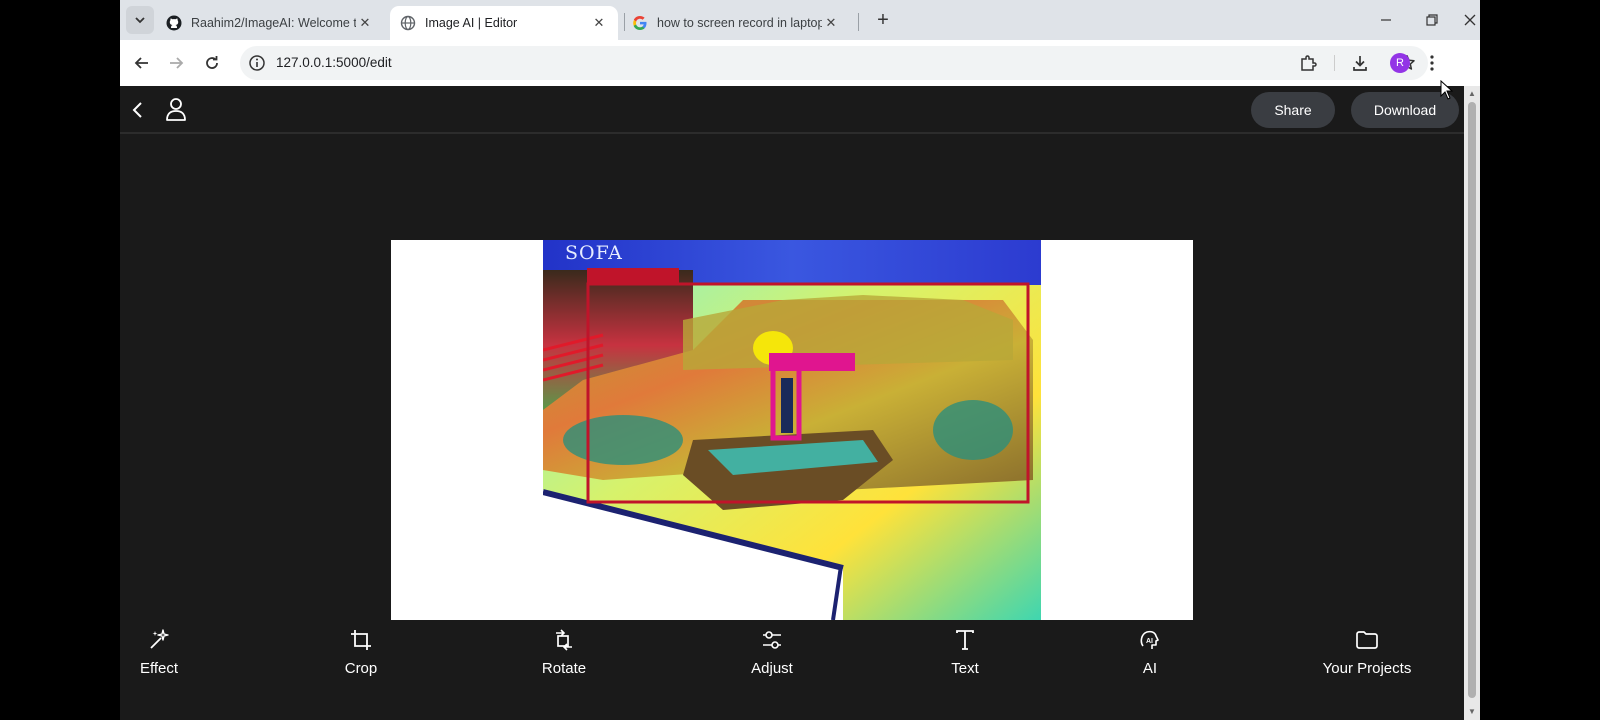 The height and width of the screenshot is (720, 1600). What do you see at coordinates (792, 110) in the screenshot?
I see `editor-header: Share Download` at bounding box center [792, 110].